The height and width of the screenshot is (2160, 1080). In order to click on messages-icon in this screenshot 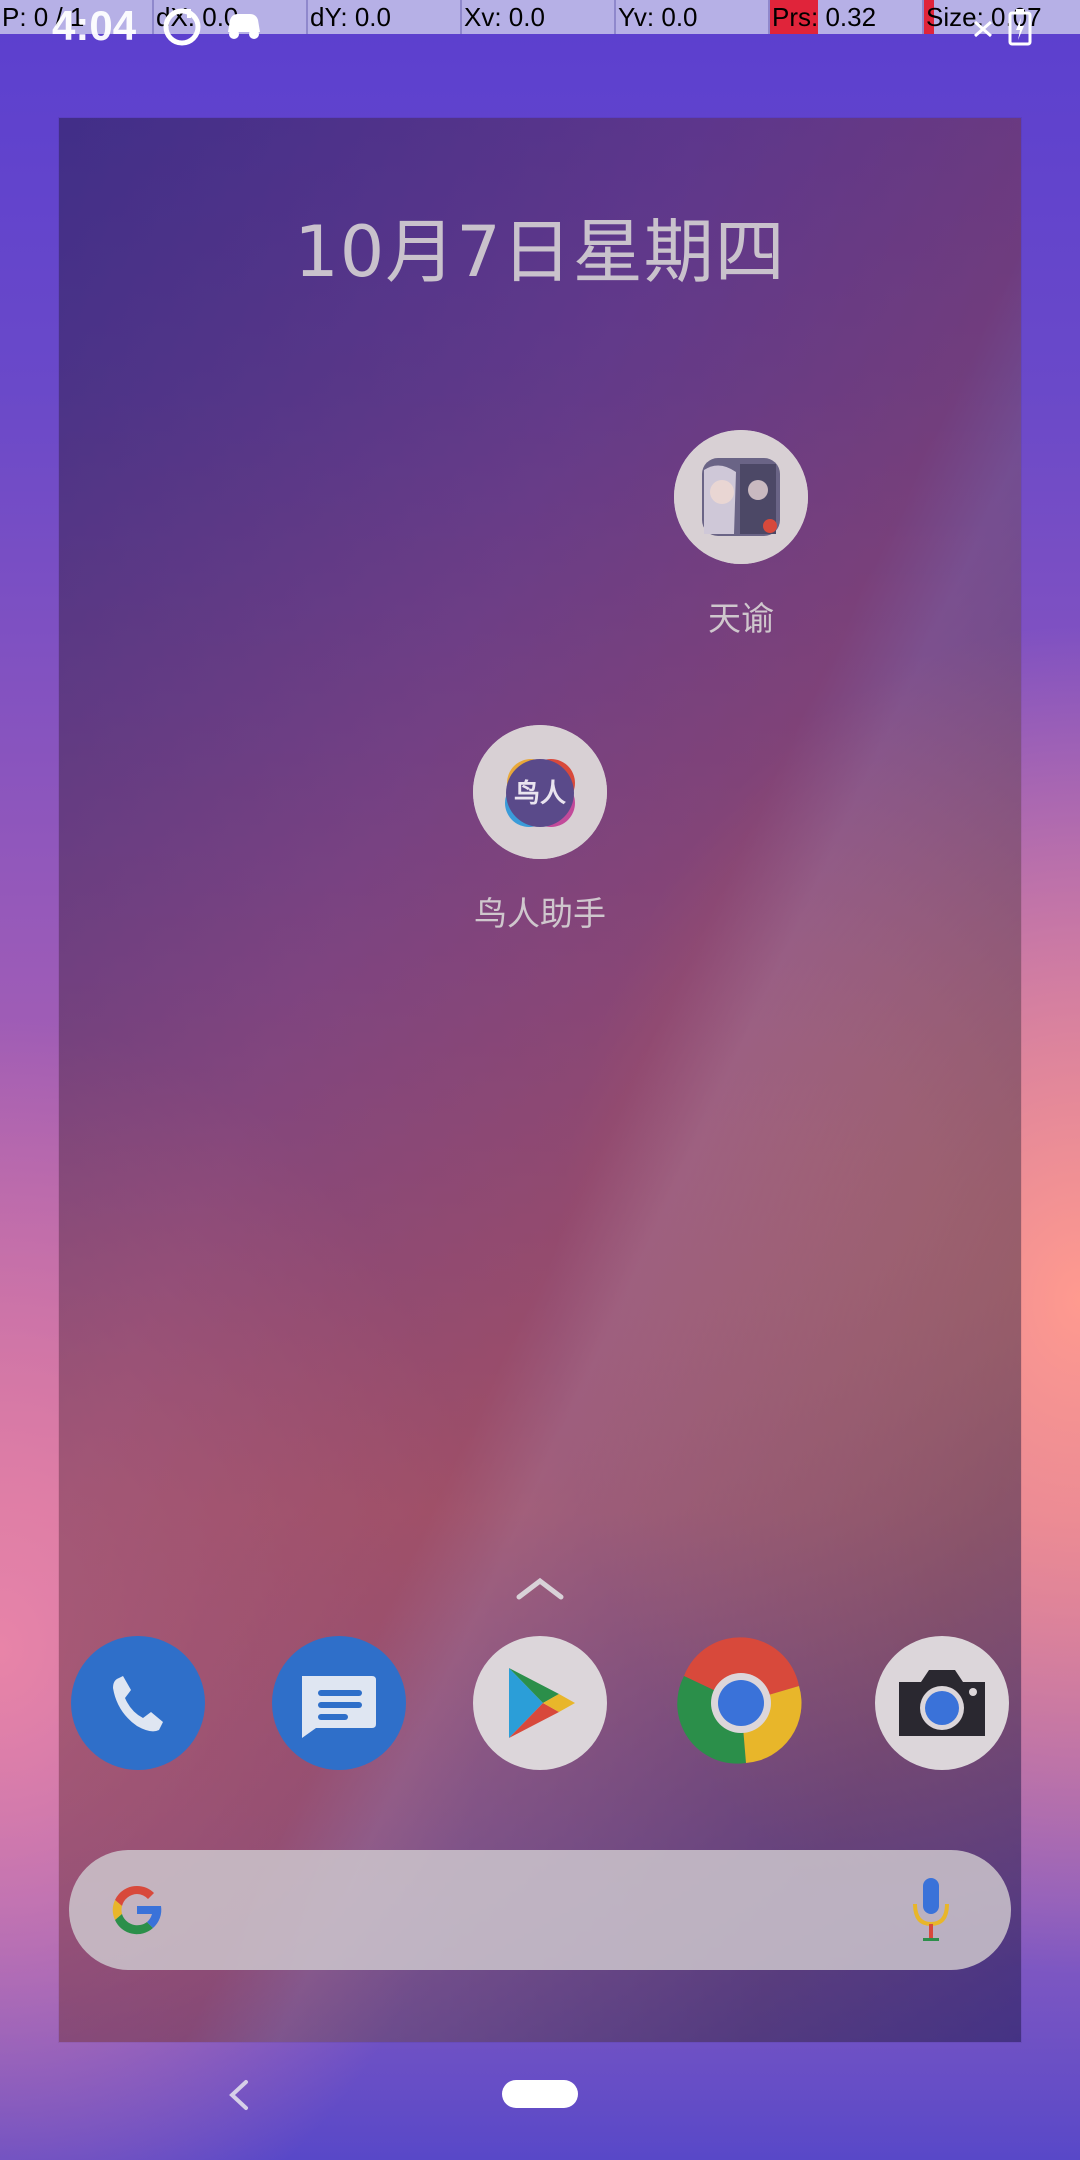, I will do `click(339, 1707)`.